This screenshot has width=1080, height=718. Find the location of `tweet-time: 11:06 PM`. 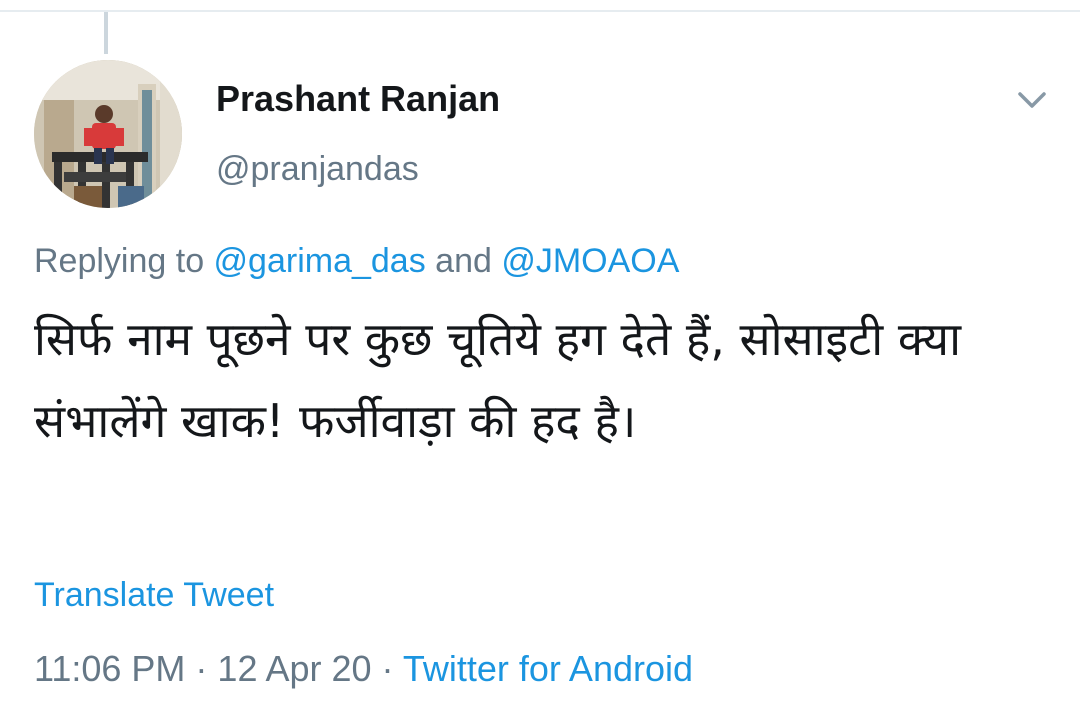

tweet-time: 11:06 PM is located at coordinates (110, 668).